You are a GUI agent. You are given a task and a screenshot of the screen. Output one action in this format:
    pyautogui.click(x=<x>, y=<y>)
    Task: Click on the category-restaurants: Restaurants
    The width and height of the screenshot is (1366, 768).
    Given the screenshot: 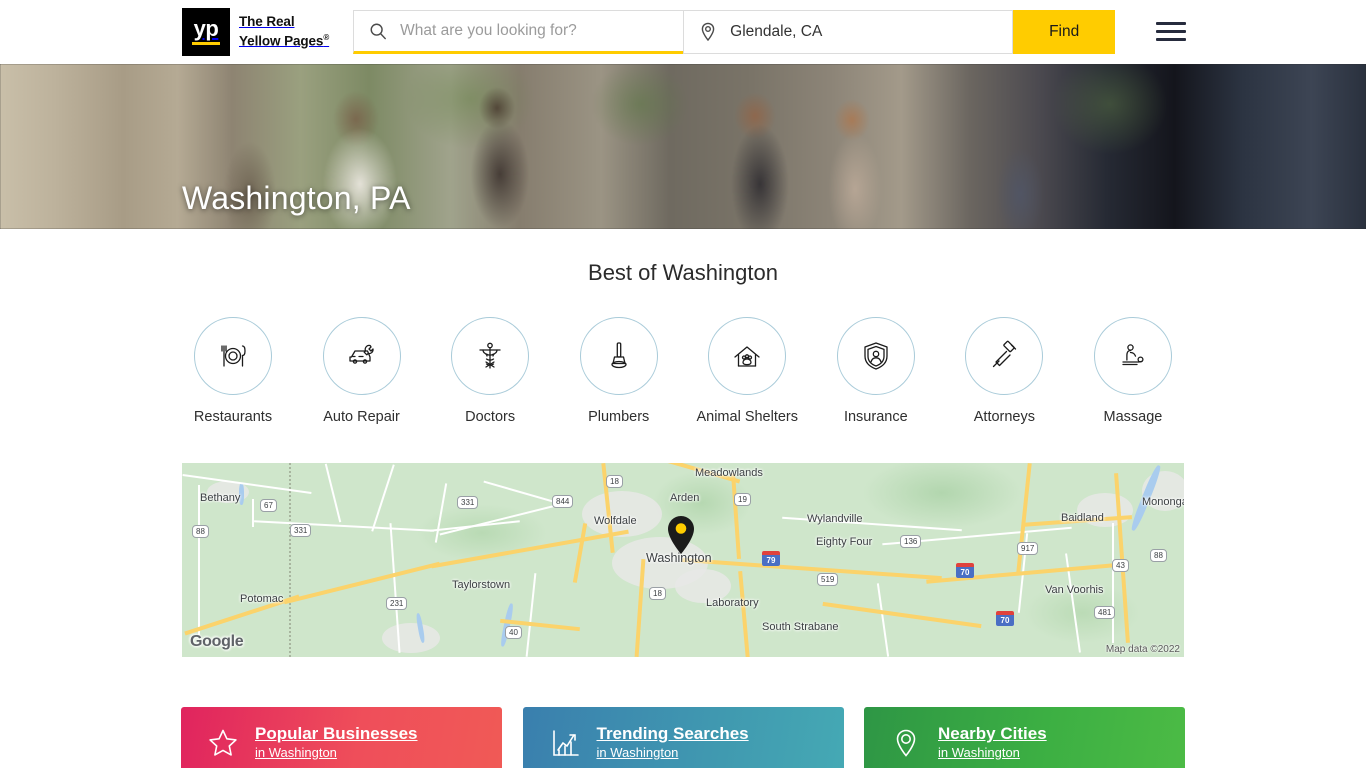 What is the action you would take?
    pyautogui.click(x=233, y=371)
    